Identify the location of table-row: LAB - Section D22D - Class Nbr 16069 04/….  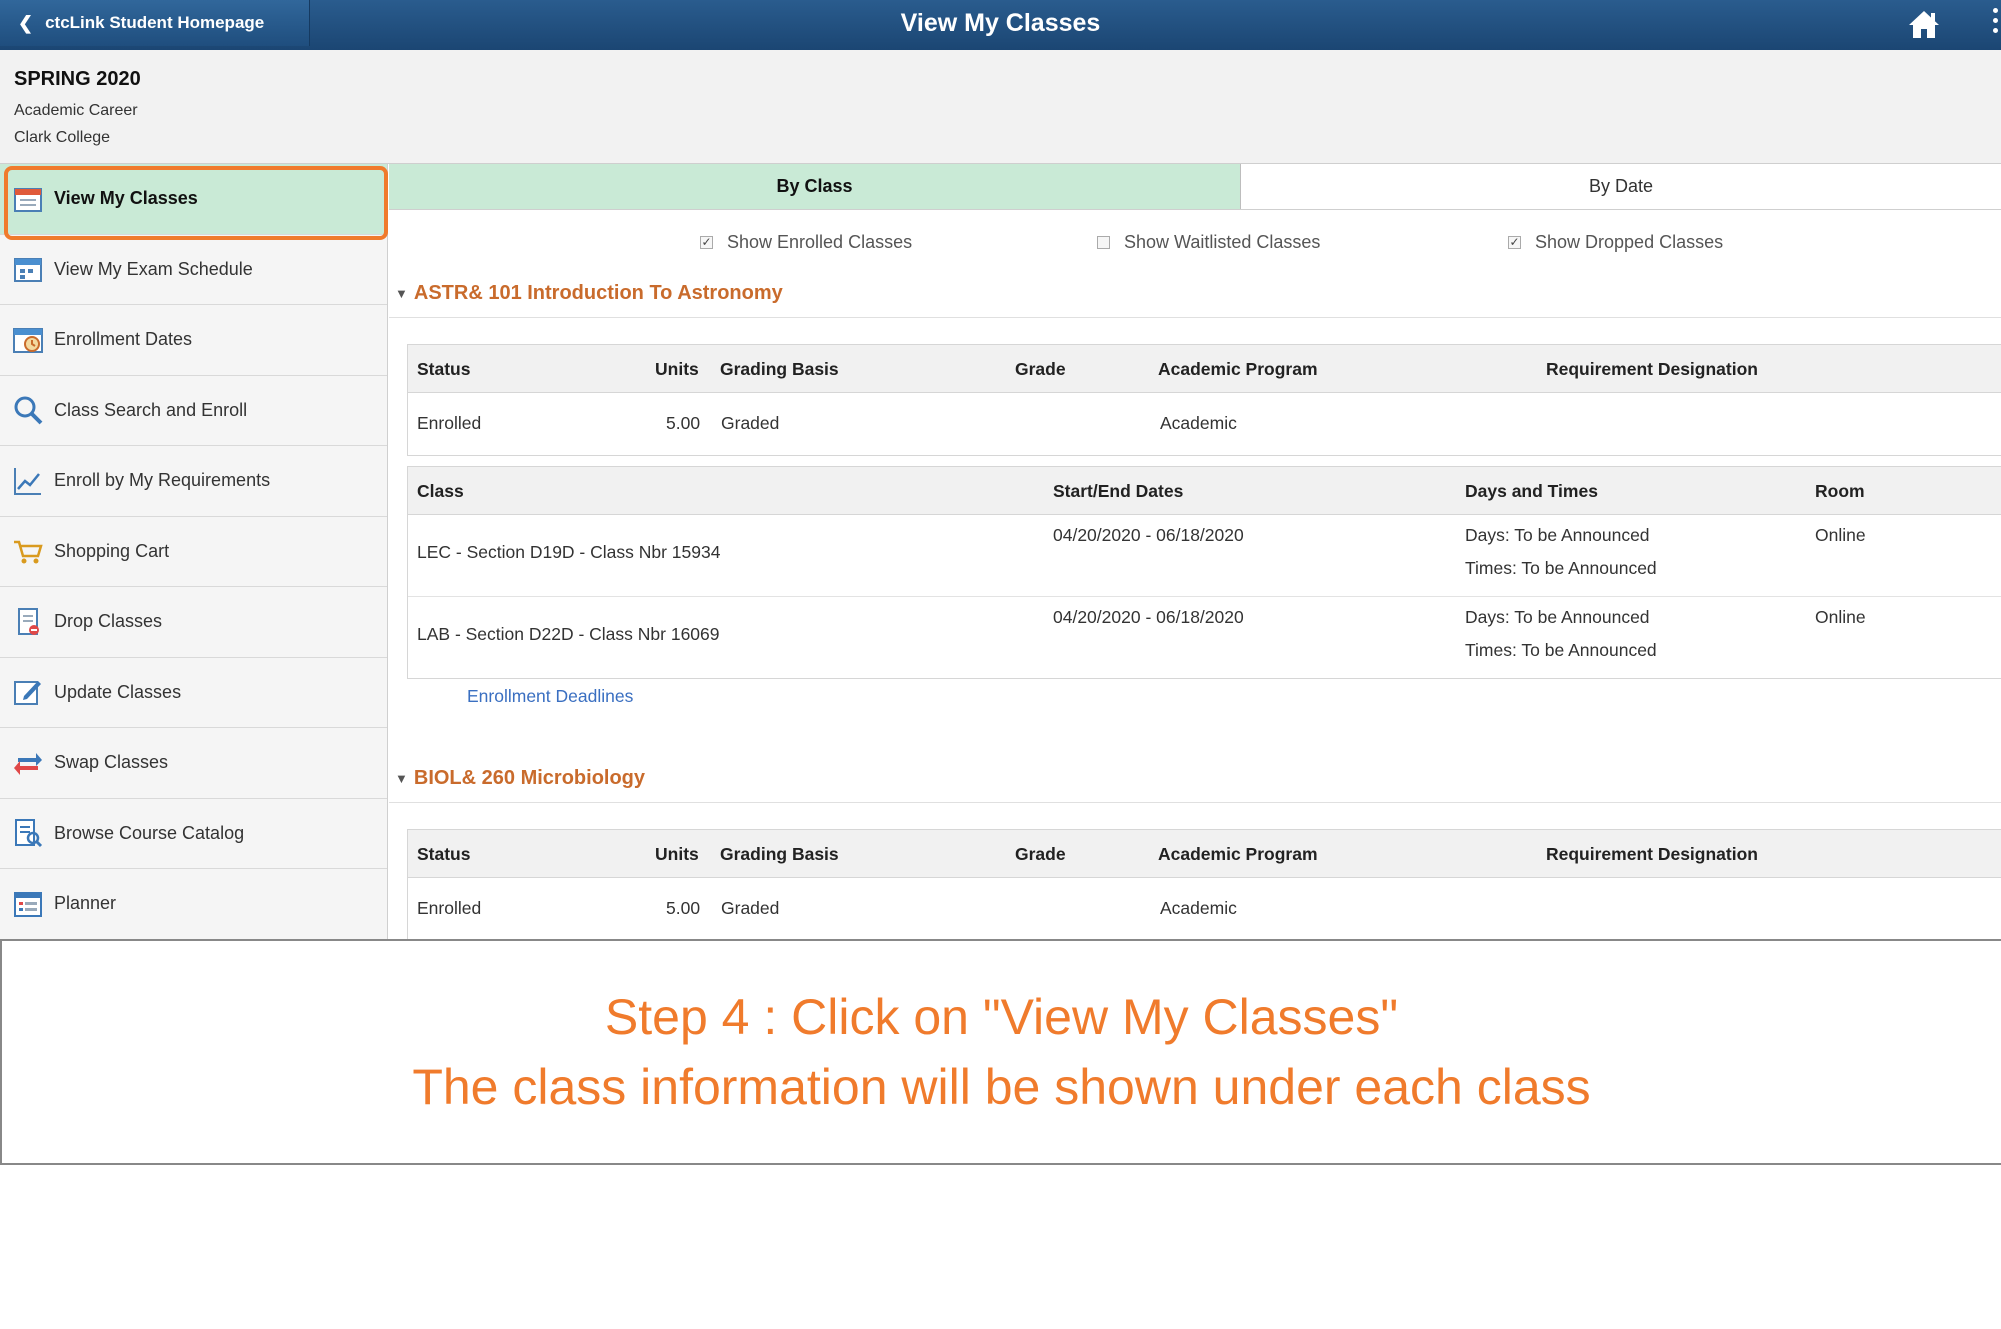
(1204, 637).